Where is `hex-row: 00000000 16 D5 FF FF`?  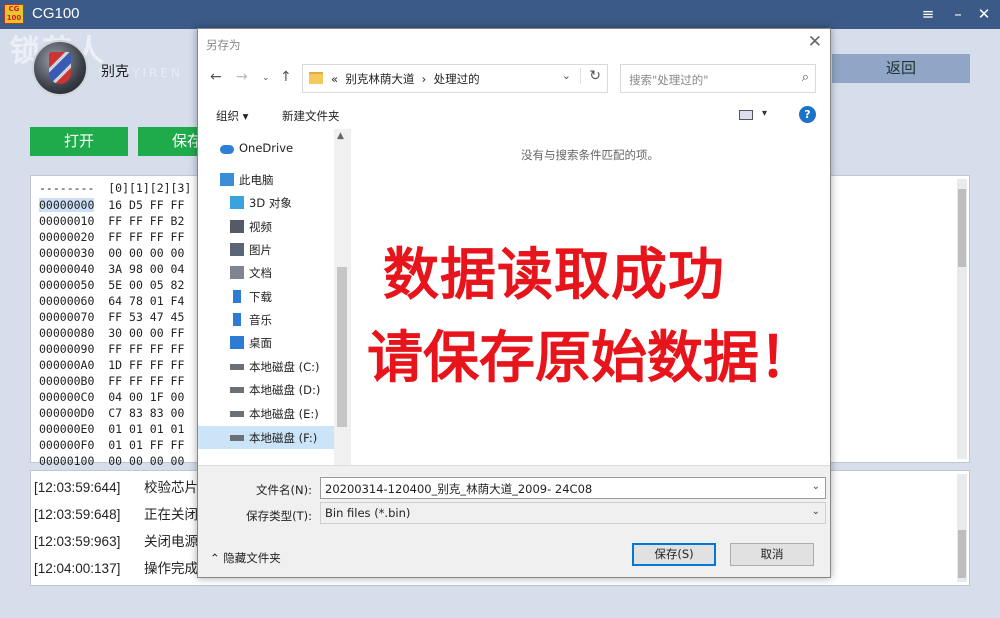
hex-row: 00000000 16 D5 FF FF is located at coordinates (111, 205).